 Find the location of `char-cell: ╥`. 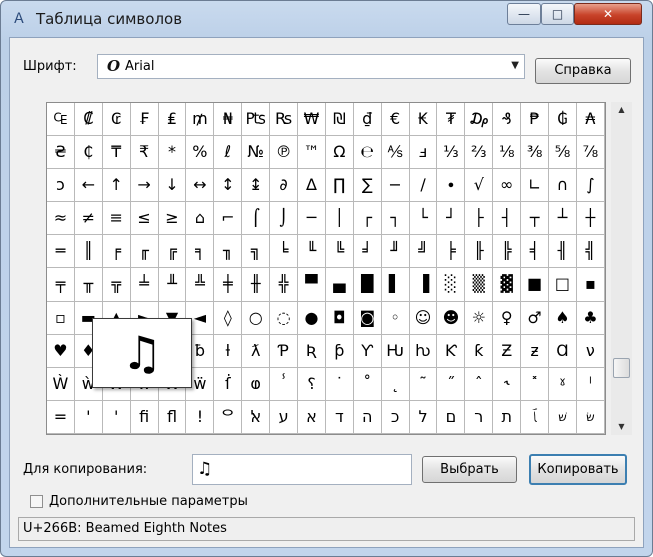

char-cell: ╥ is located at coordinates (88, 285).